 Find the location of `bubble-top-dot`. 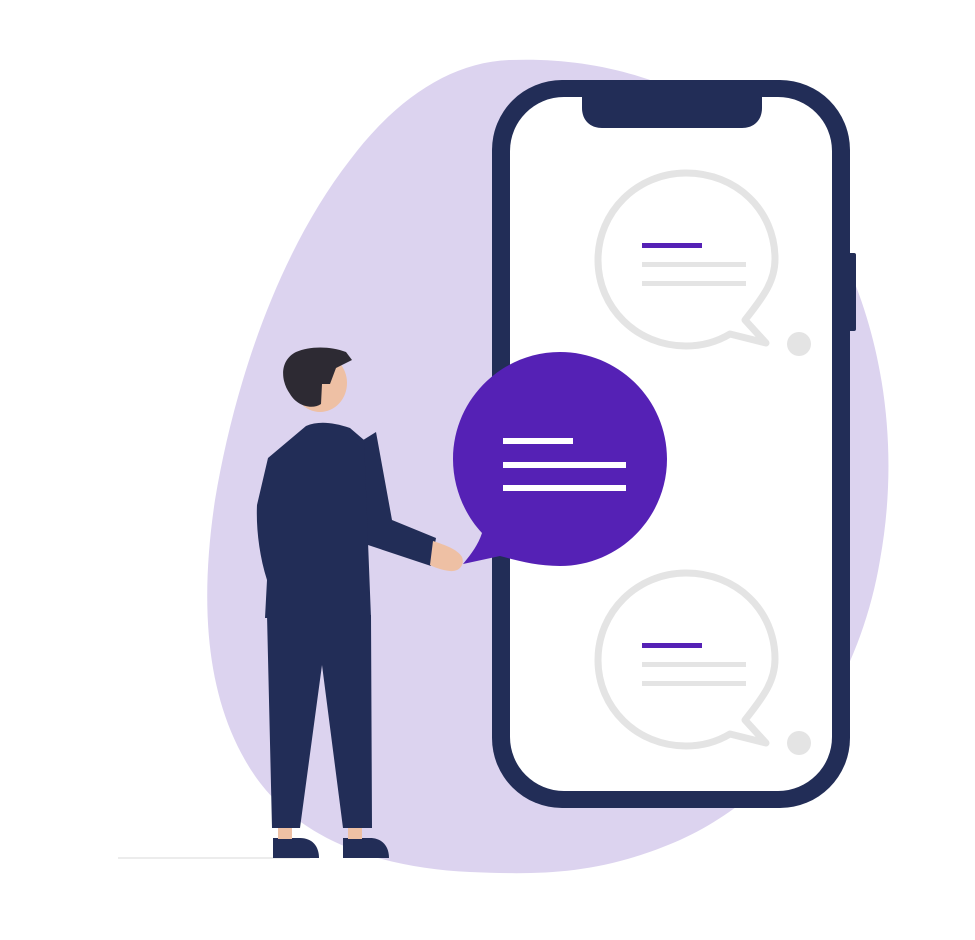

bubble-top-dot is located at coordinates (799, 344).